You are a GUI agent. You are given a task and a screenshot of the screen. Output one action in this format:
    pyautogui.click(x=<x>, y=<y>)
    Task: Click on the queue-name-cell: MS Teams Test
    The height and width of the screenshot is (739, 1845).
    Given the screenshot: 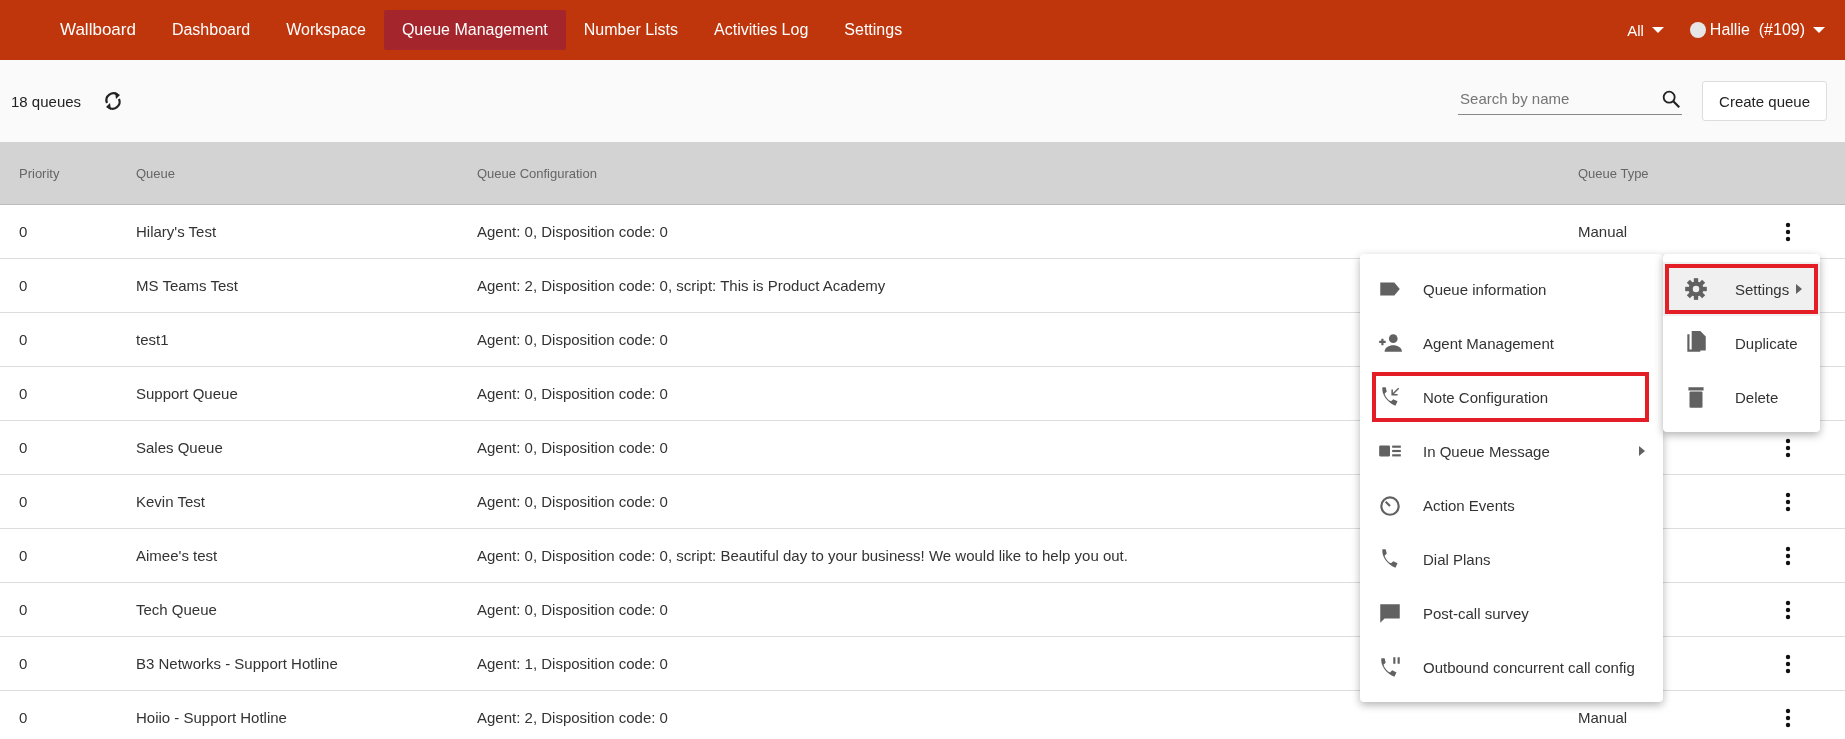 What is the action you would take?
    pyautogui.click(x=187, y=285)
    